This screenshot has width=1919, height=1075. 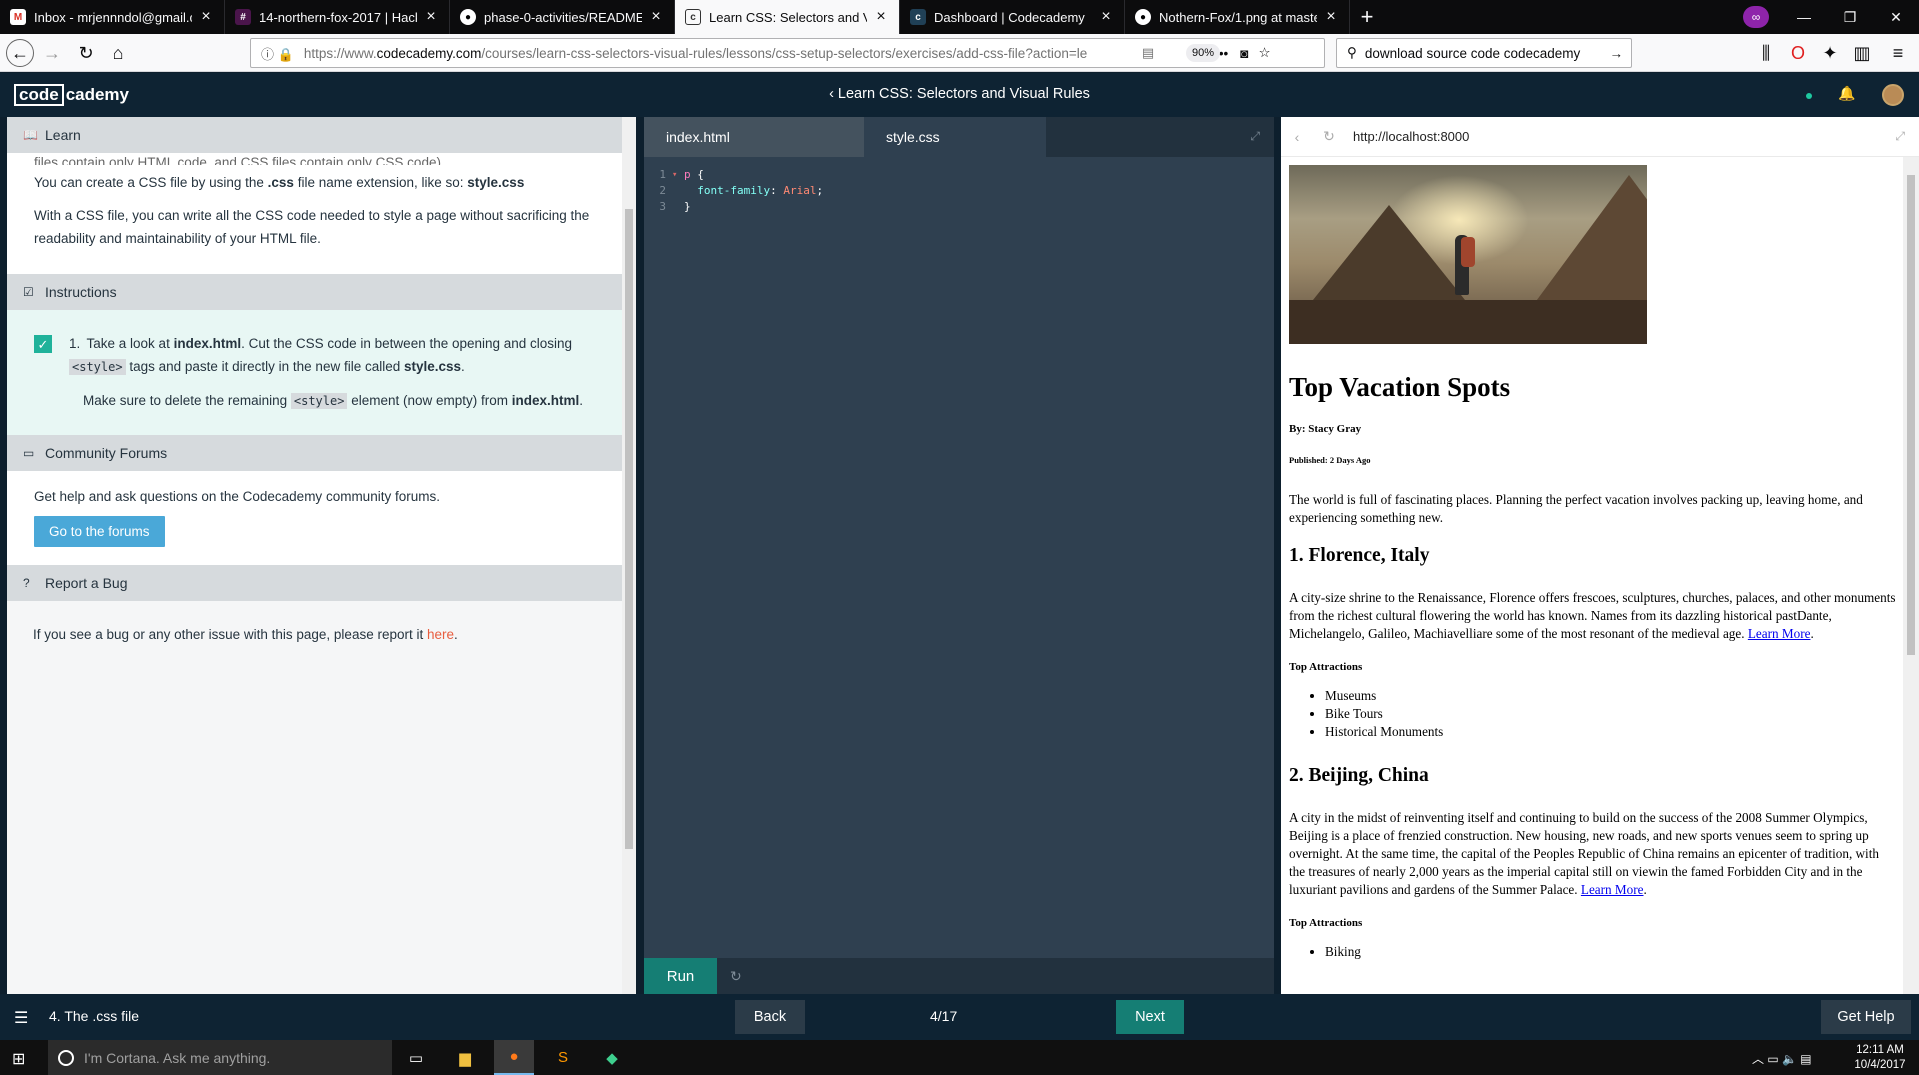 I want to click on tab-title: 14-northern-fox-2017 | Hacktiv8, so click(x=338, y=17).